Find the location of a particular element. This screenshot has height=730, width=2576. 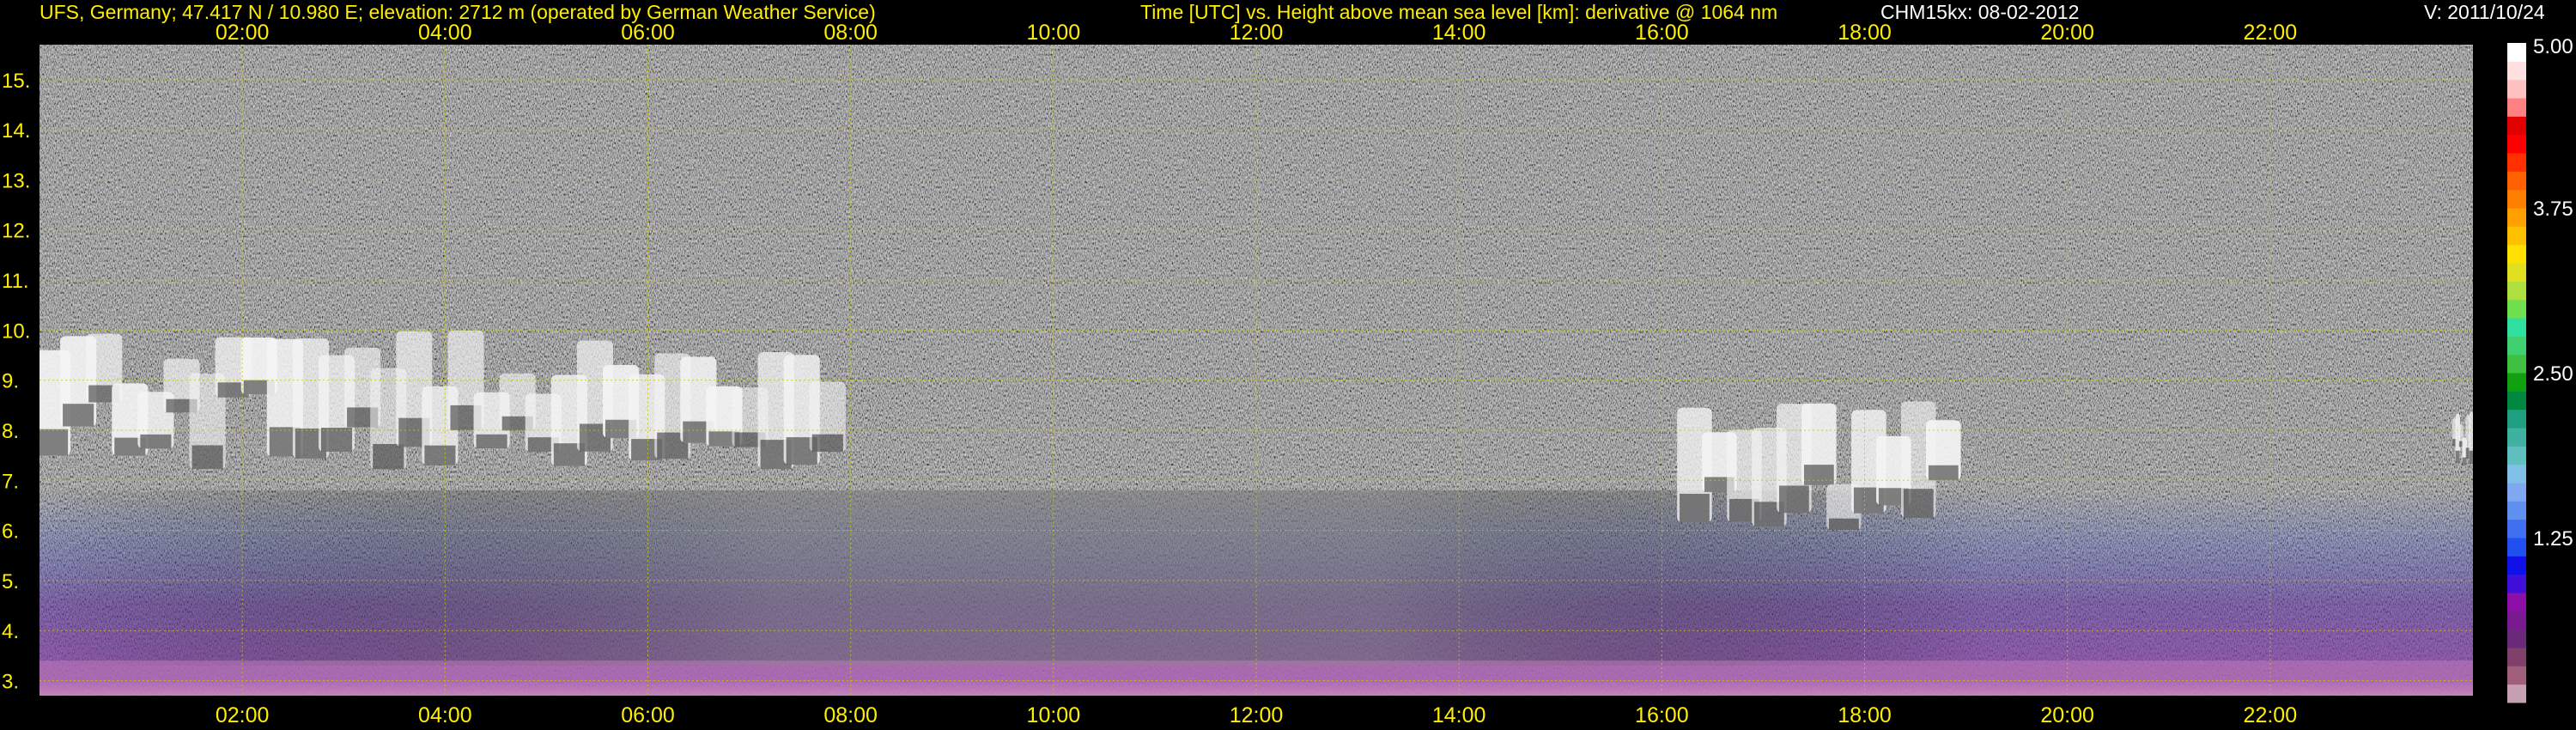

x-tick-label-bottom: 02:00 is located at coordinates (243, 715).